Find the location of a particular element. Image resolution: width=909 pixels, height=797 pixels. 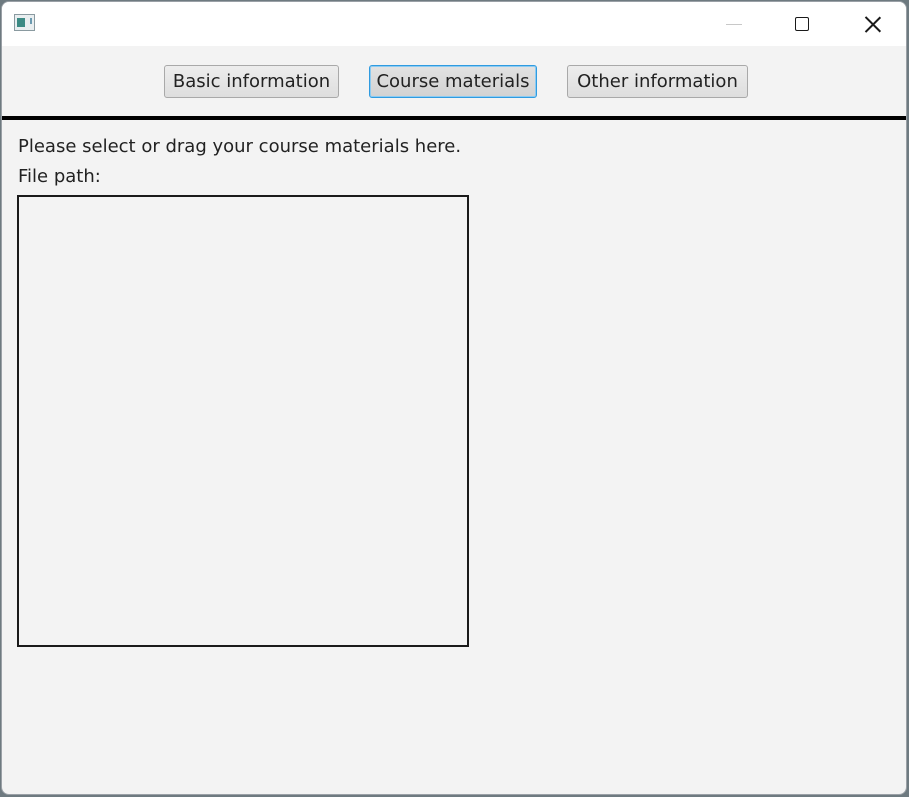

maximize-button is located at coordinates (802, 24).